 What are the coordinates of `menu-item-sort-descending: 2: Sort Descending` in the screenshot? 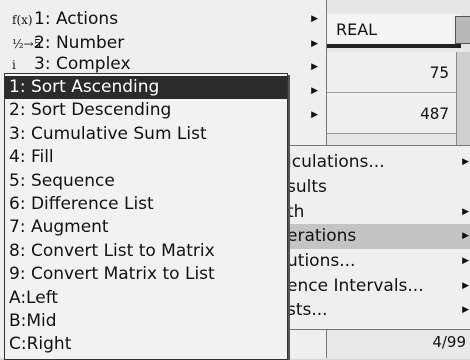 It's located at (146, 110).